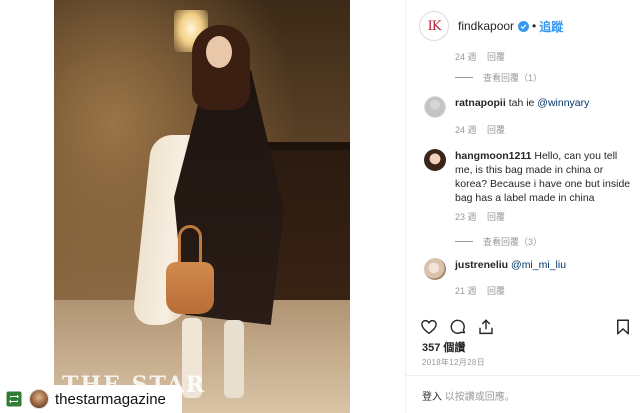  Describe the element at coordinates (458, 327) in the screenshot. I see `comment-icon` at that location.